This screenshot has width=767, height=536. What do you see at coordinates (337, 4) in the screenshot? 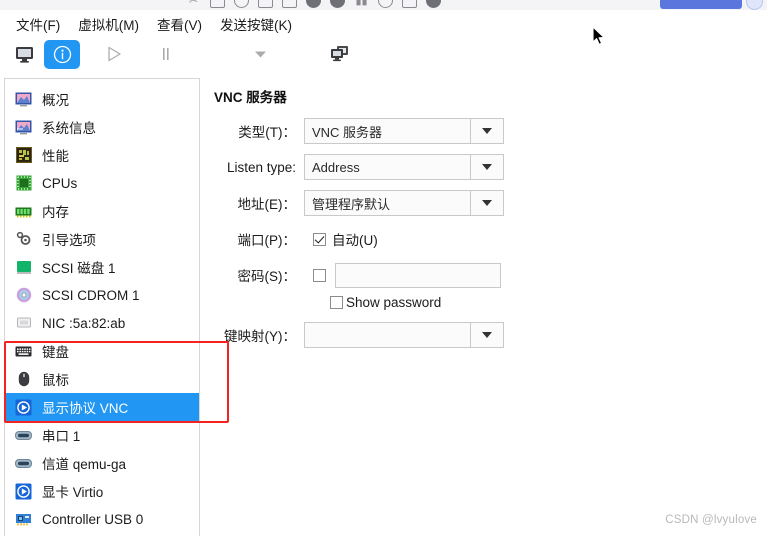
I see `color-dark2-icon` at bounding box center [337, 4].